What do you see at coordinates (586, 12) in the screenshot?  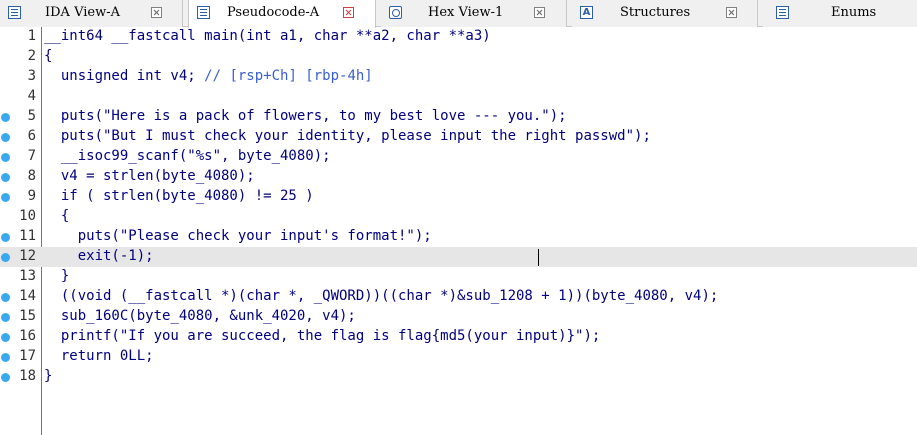 I see `structures-icon: A` at bounding box center [586, 12].